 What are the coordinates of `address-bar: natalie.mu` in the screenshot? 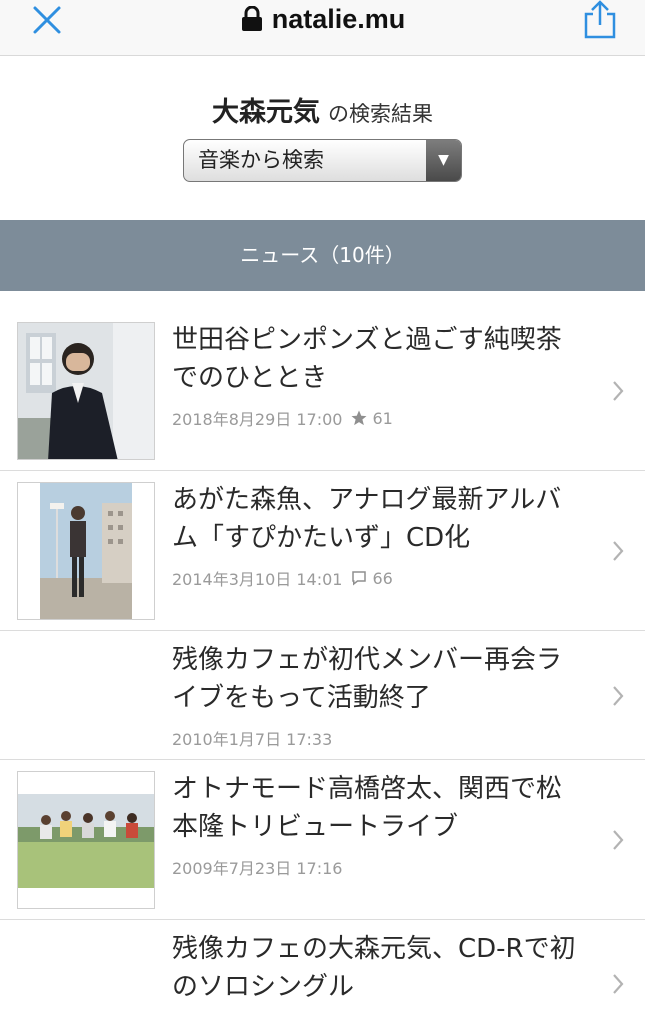 It's located at (322, 19).